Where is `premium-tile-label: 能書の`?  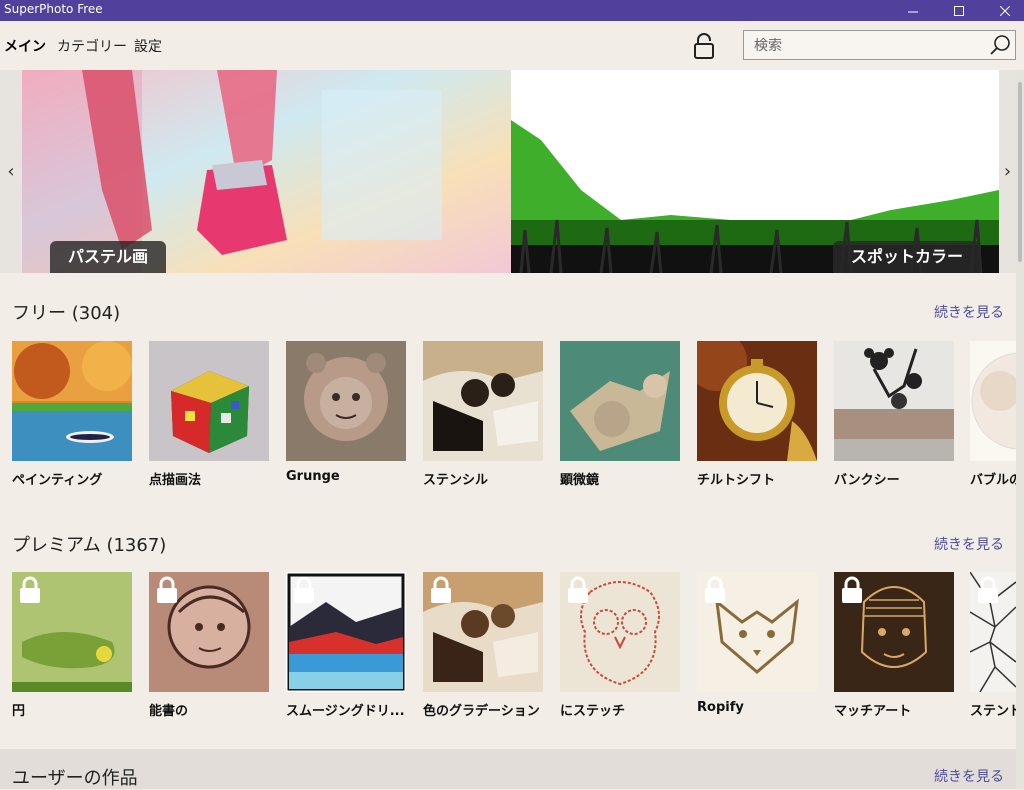 premium-tile-label: 能書の is located at coordinates (169, 711).